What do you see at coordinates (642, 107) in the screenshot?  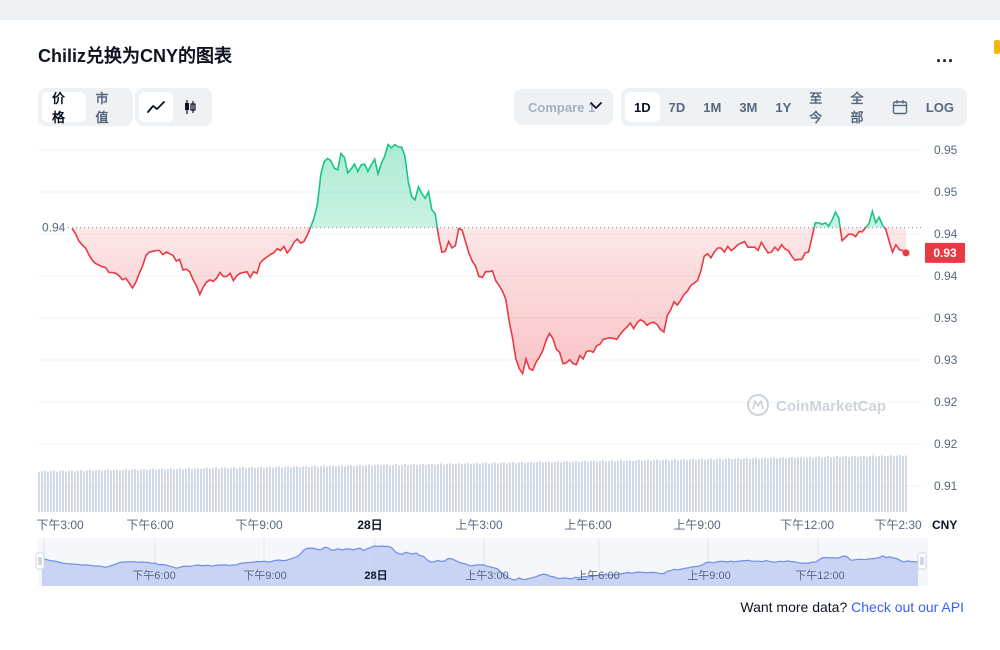 I see `range-1d: 1D` at bounding box center [642, 107].